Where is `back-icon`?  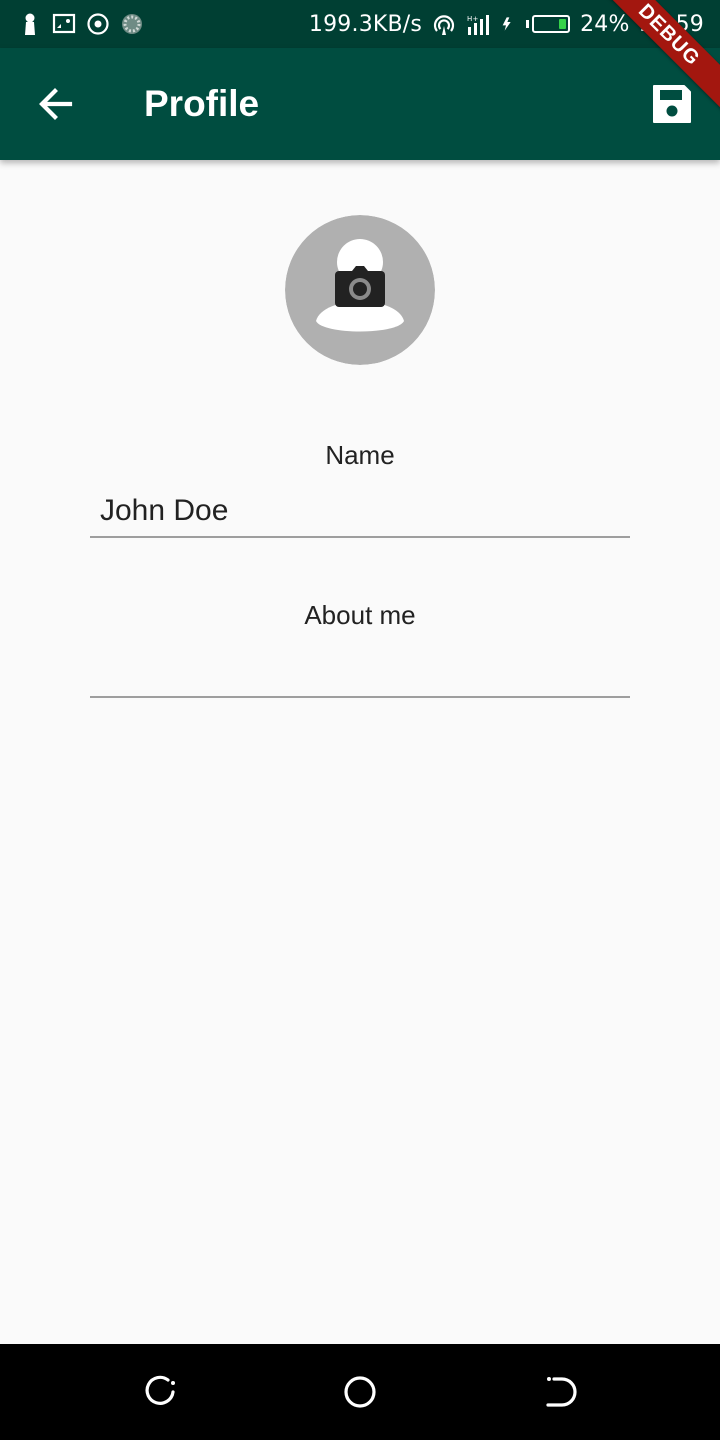 back-icon is located at coordinates (561, 1392).